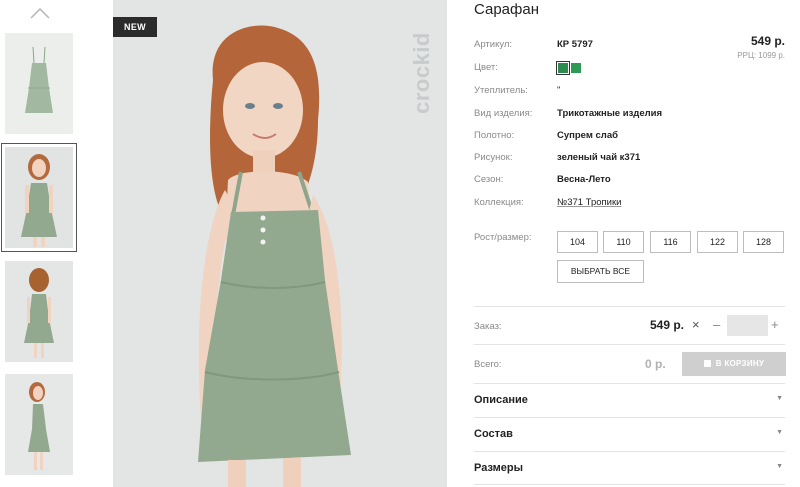 The width and height of the screenshot is (800, 487). Describe the element at coordinates (707, 363) in the screenshot. I see `shopping-bag-icon` at that location.